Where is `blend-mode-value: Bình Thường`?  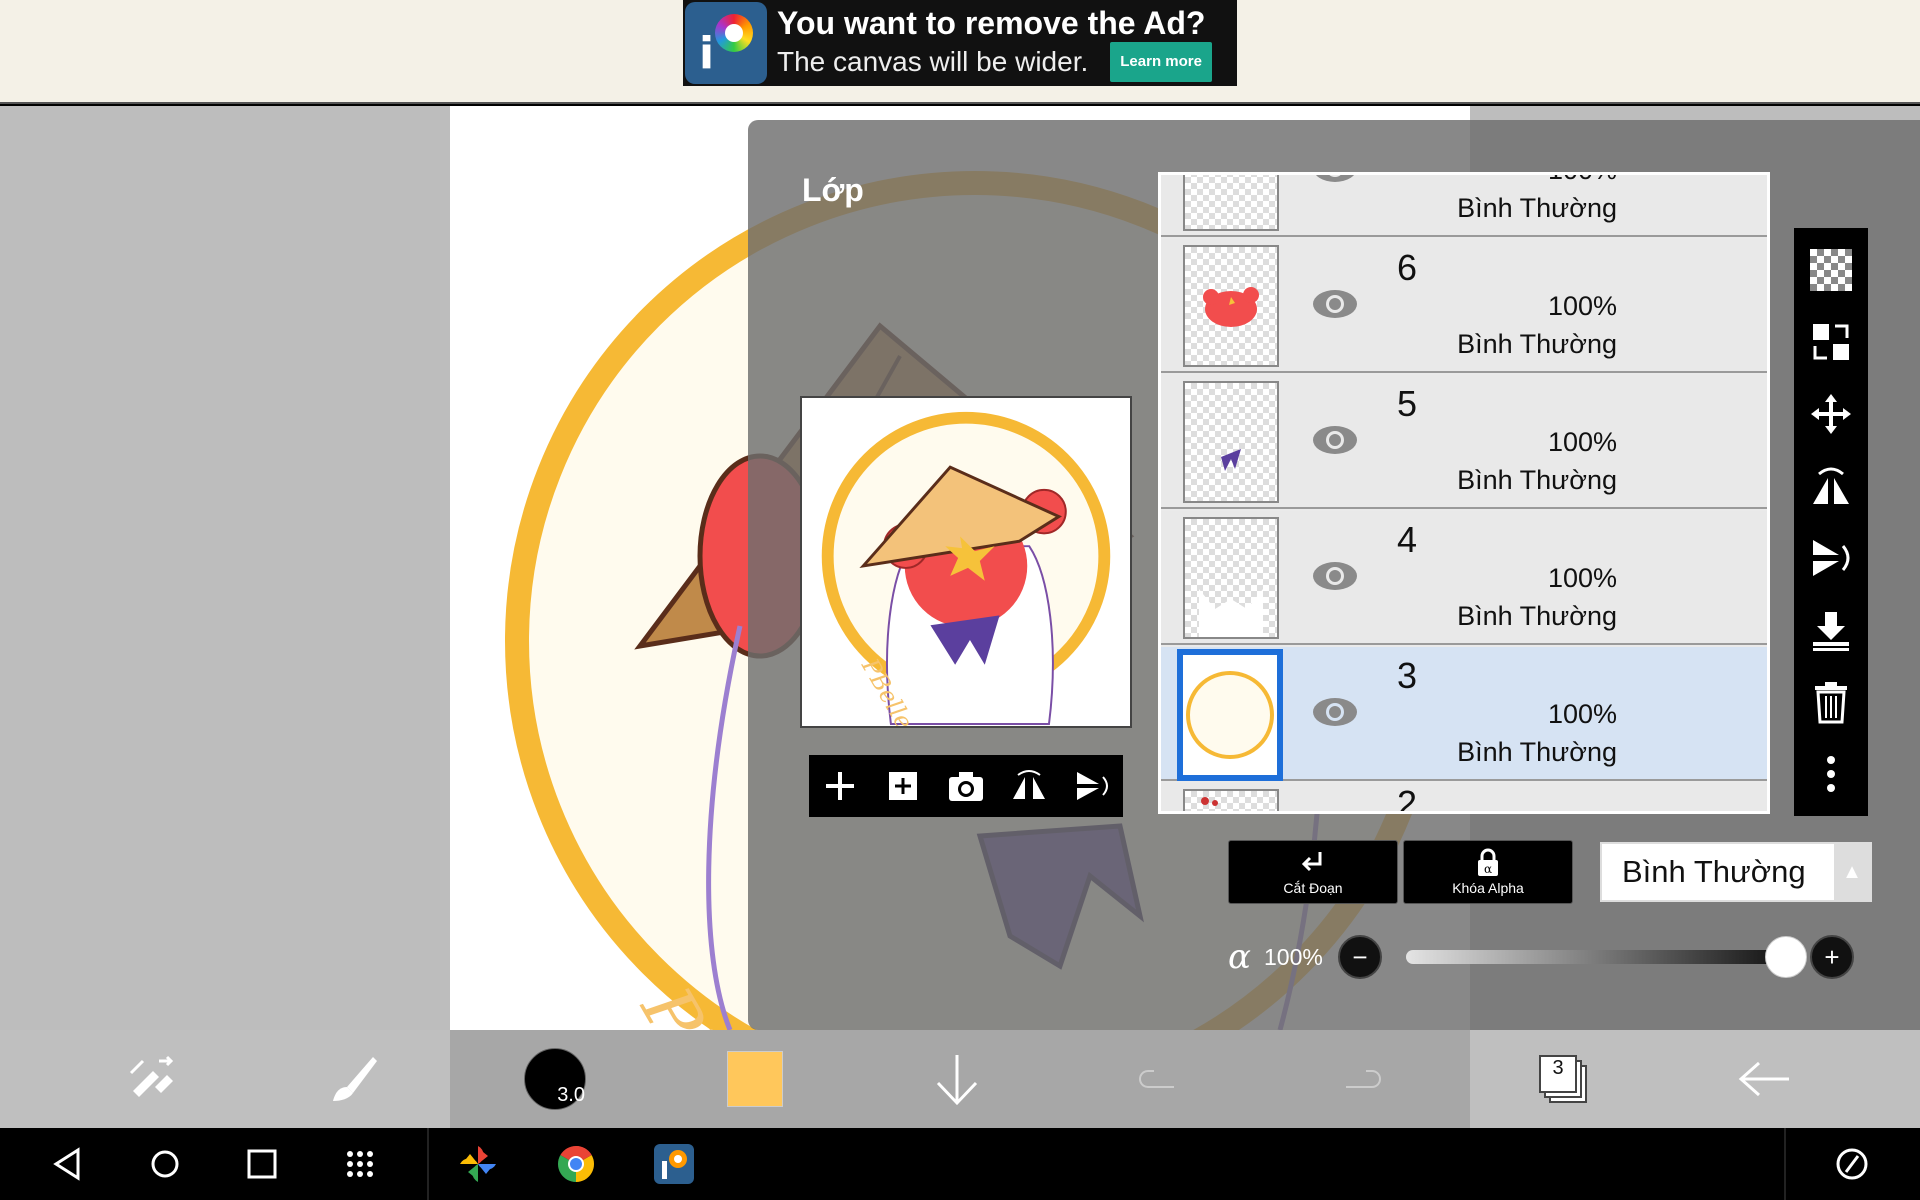
blend-mode-value: Bình Thường is located at coordinates (1714, 871).